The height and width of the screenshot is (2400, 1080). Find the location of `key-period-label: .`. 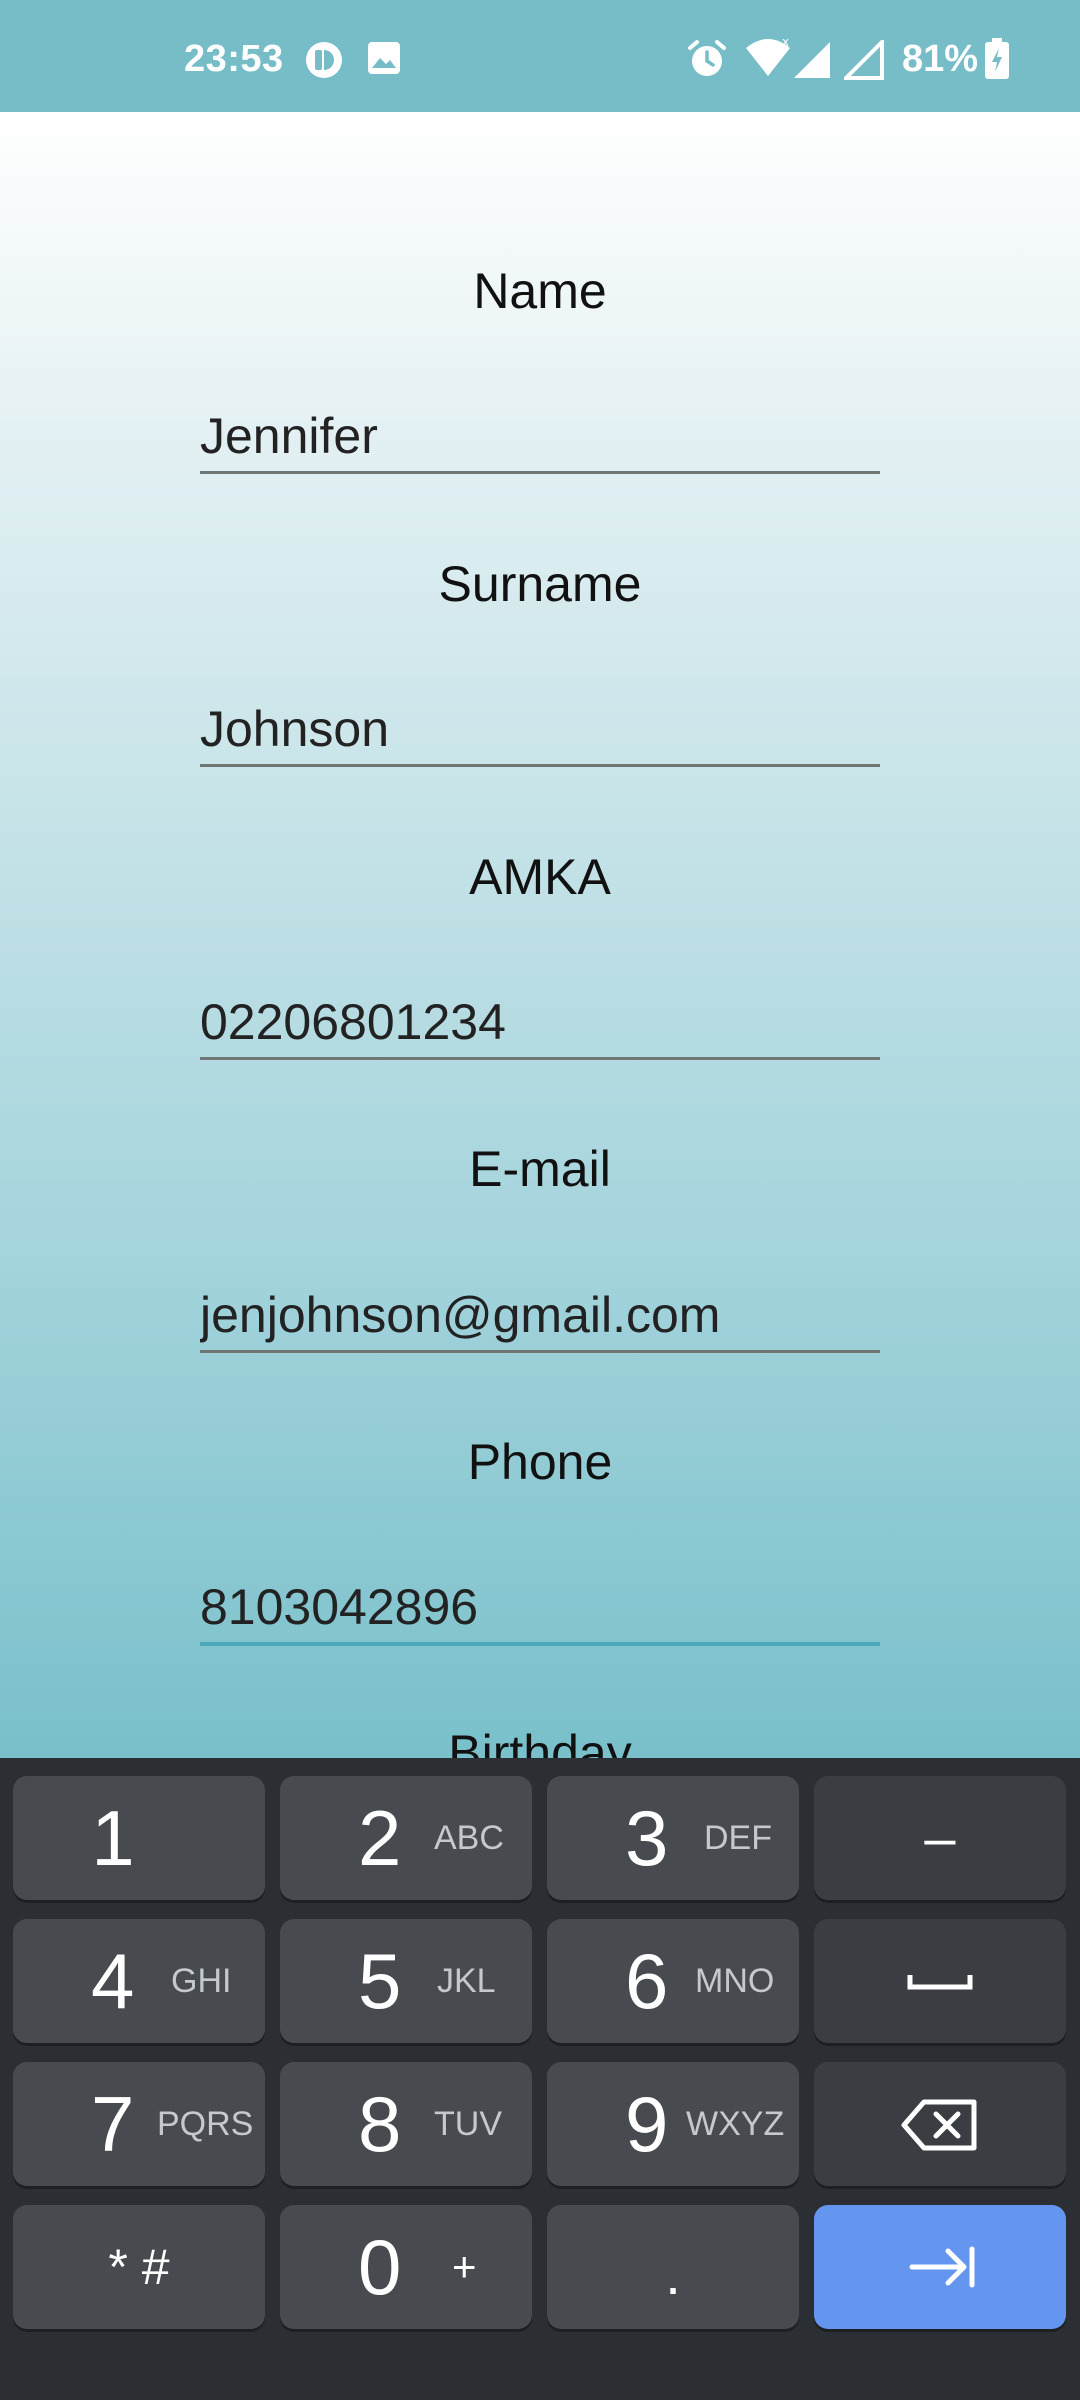

key-period-label: . is located at coordinates (673, 2274).